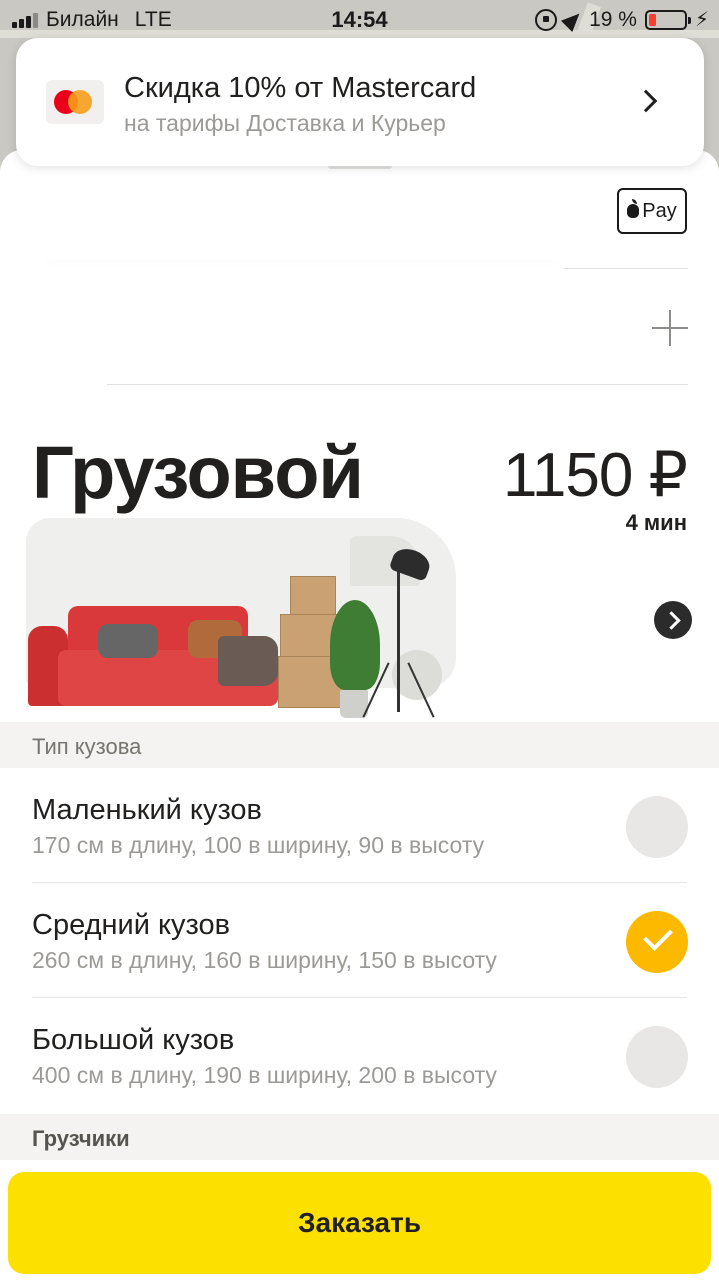 This screenshot has height=1280, width=719. I want to click on loaders-header-label: Грузчики, so click(81, 1138).